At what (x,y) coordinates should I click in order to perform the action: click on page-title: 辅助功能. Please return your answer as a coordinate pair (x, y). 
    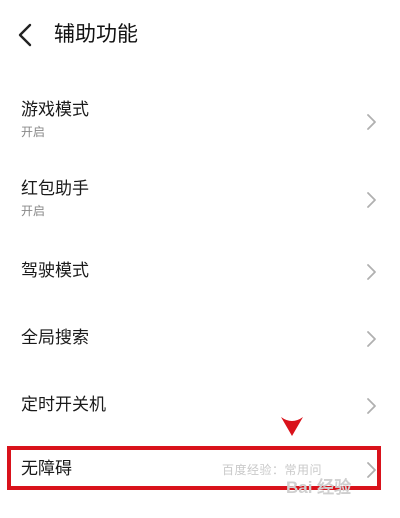
    Looking at the image, I should click on (96, 34).